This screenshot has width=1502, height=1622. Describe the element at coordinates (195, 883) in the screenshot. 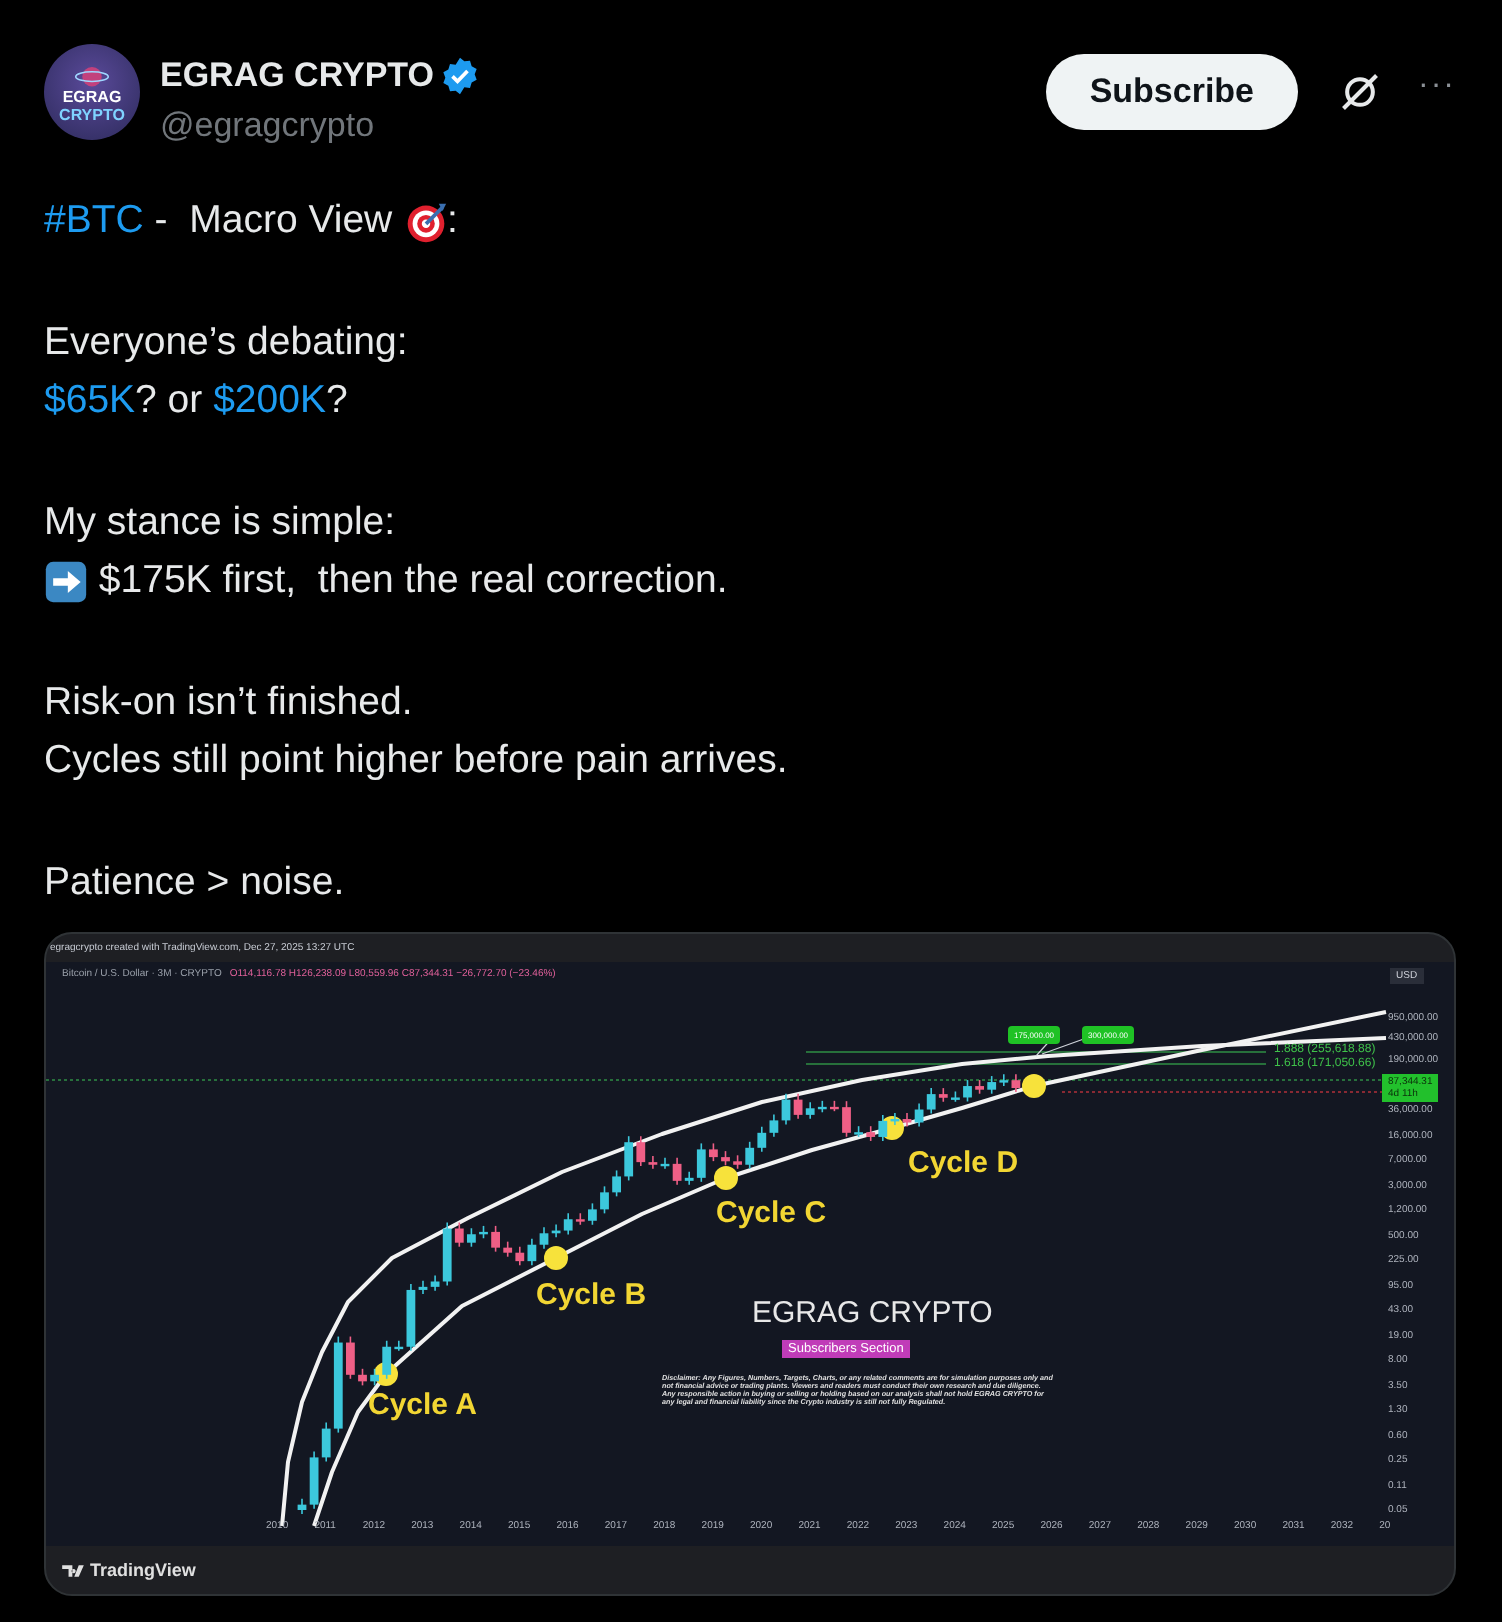

I see `post-text: Patience > noise.` at that location.